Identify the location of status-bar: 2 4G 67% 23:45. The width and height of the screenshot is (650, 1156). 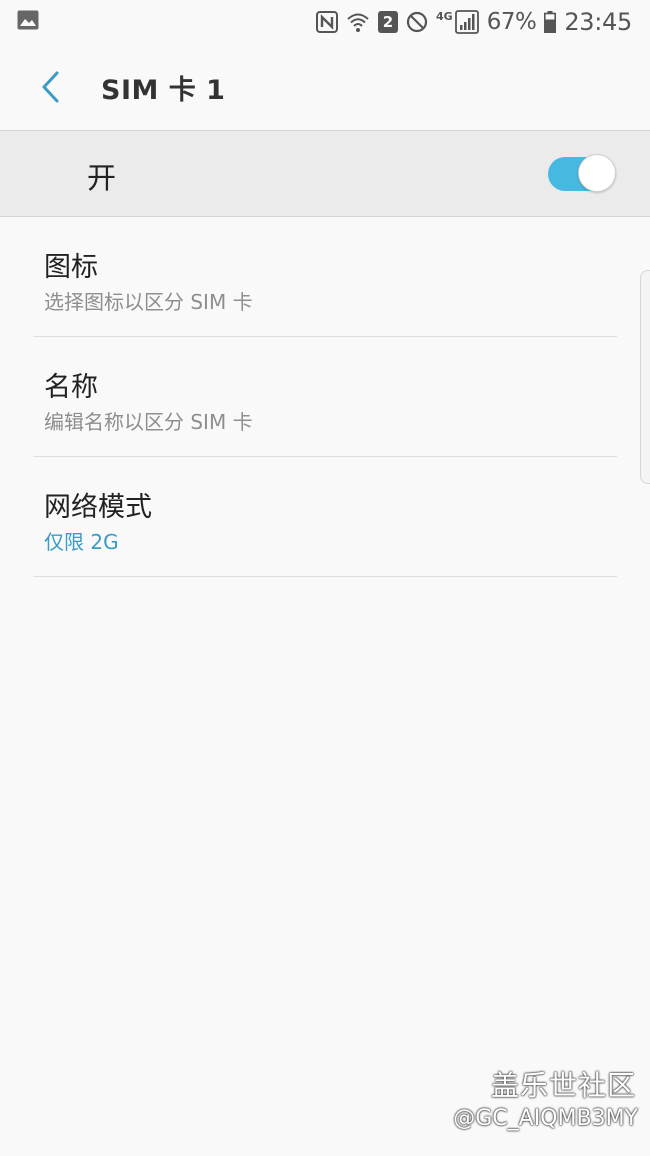
(325, 22).